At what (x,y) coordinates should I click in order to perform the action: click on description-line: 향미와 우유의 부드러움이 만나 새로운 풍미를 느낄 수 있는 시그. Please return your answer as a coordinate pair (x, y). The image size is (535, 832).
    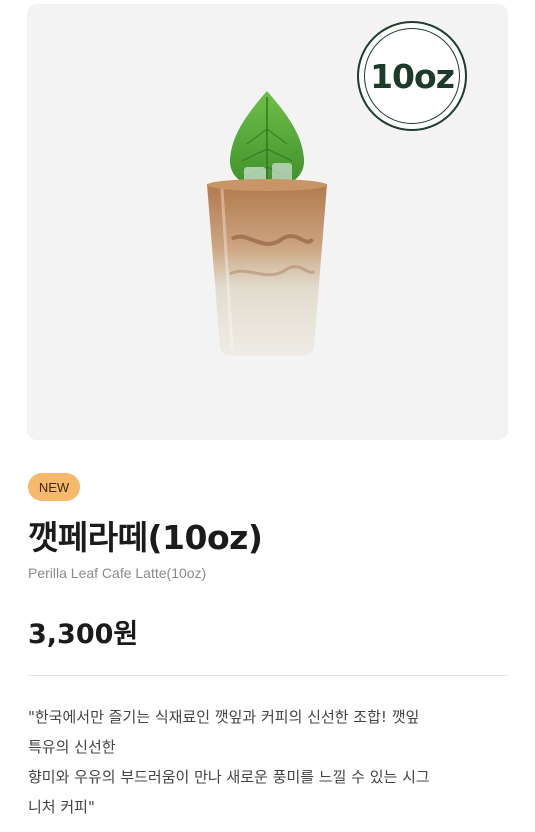
    Looking at the image, I should click on (229, 777).